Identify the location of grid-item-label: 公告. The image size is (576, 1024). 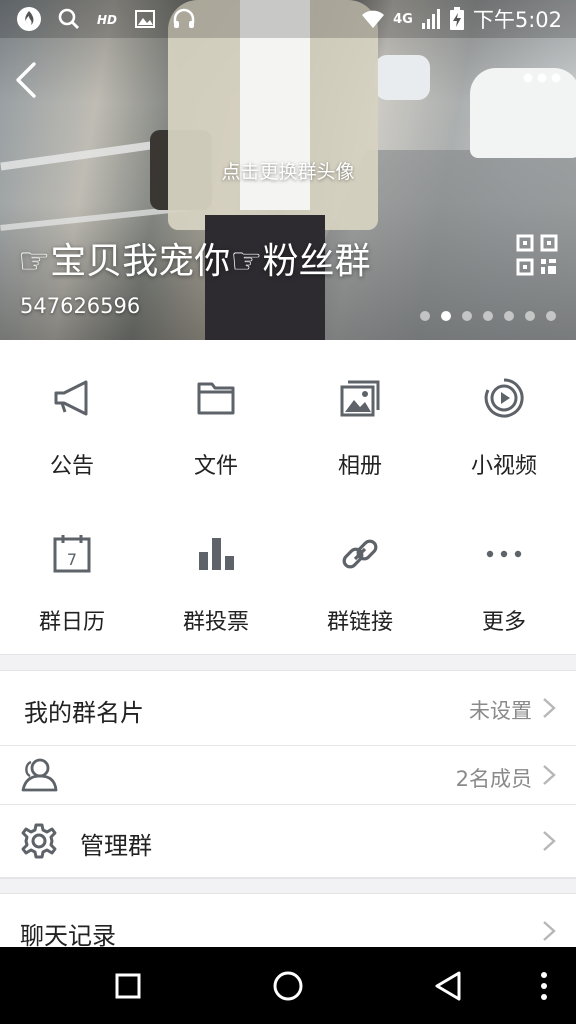
(71, 466).